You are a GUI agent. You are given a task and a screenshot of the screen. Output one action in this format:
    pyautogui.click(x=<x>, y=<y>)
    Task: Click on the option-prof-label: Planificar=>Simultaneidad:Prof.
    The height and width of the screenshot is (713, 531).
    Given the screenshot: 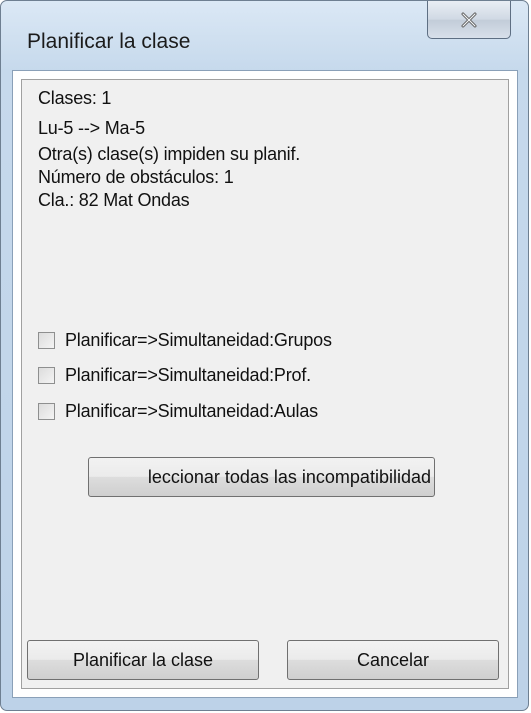 What is the action you would take?
    pyautogui.click(x=188, y=374)
    